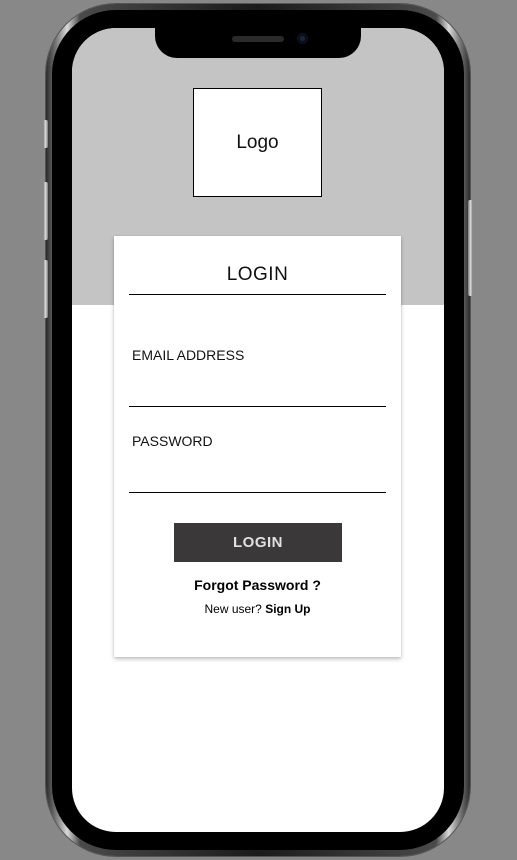 Image resolution: width=517 pixels, height=860 pixels. What do you see at coordinates (45, 289) in the screenshot?
I see `volume-down-button` at bounding box center [45, 289].